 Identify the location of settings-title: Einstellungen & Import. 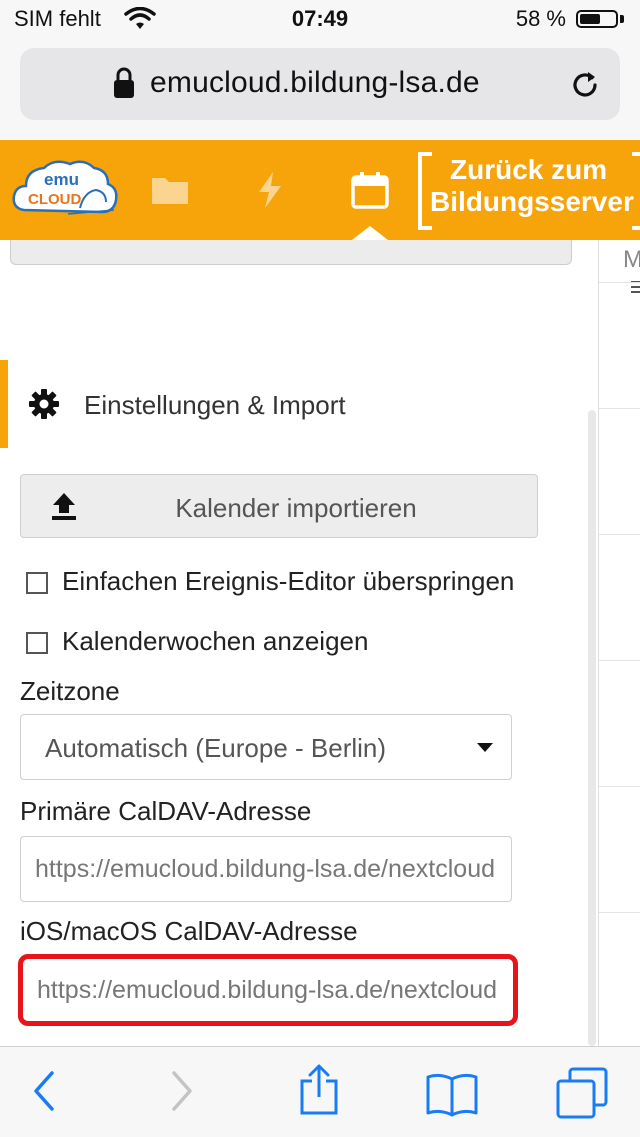
(215, 405).